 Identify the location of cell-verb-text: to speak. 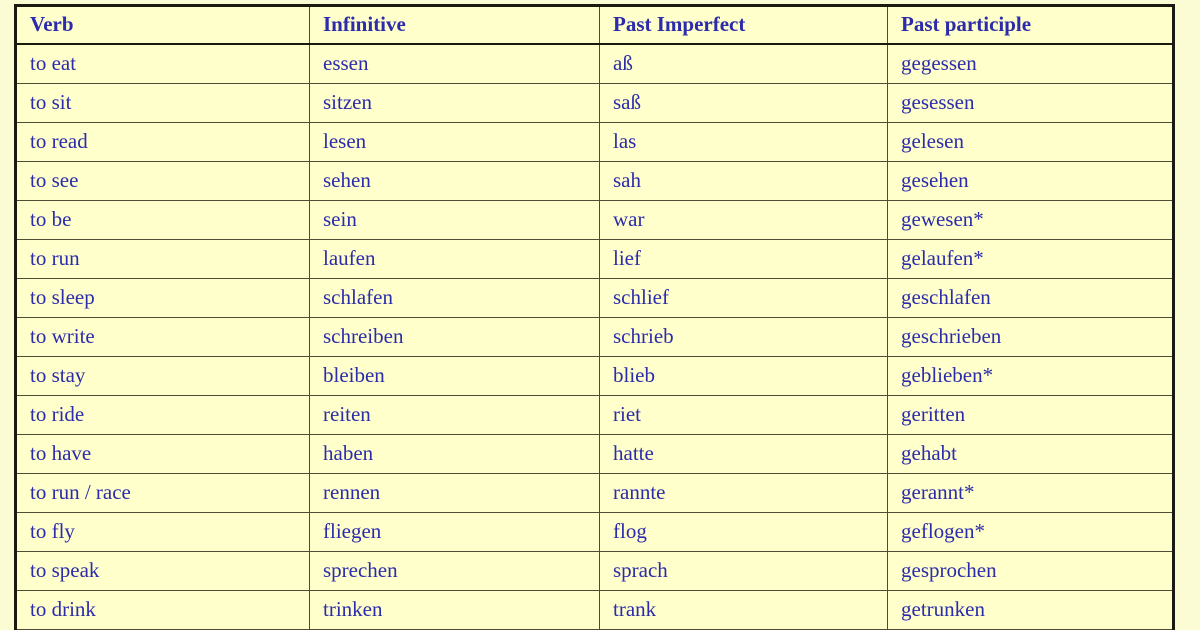
(65, 570).